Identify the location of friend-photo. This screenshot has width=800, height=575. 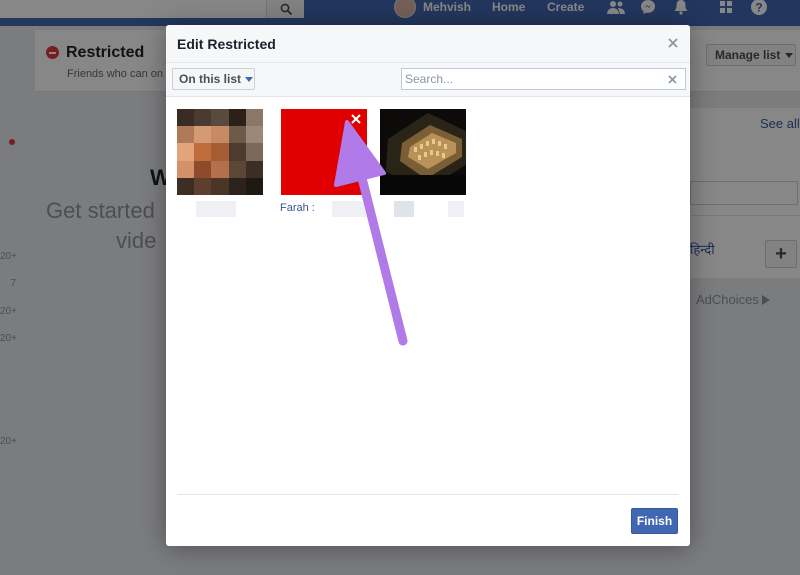
(423, 152).